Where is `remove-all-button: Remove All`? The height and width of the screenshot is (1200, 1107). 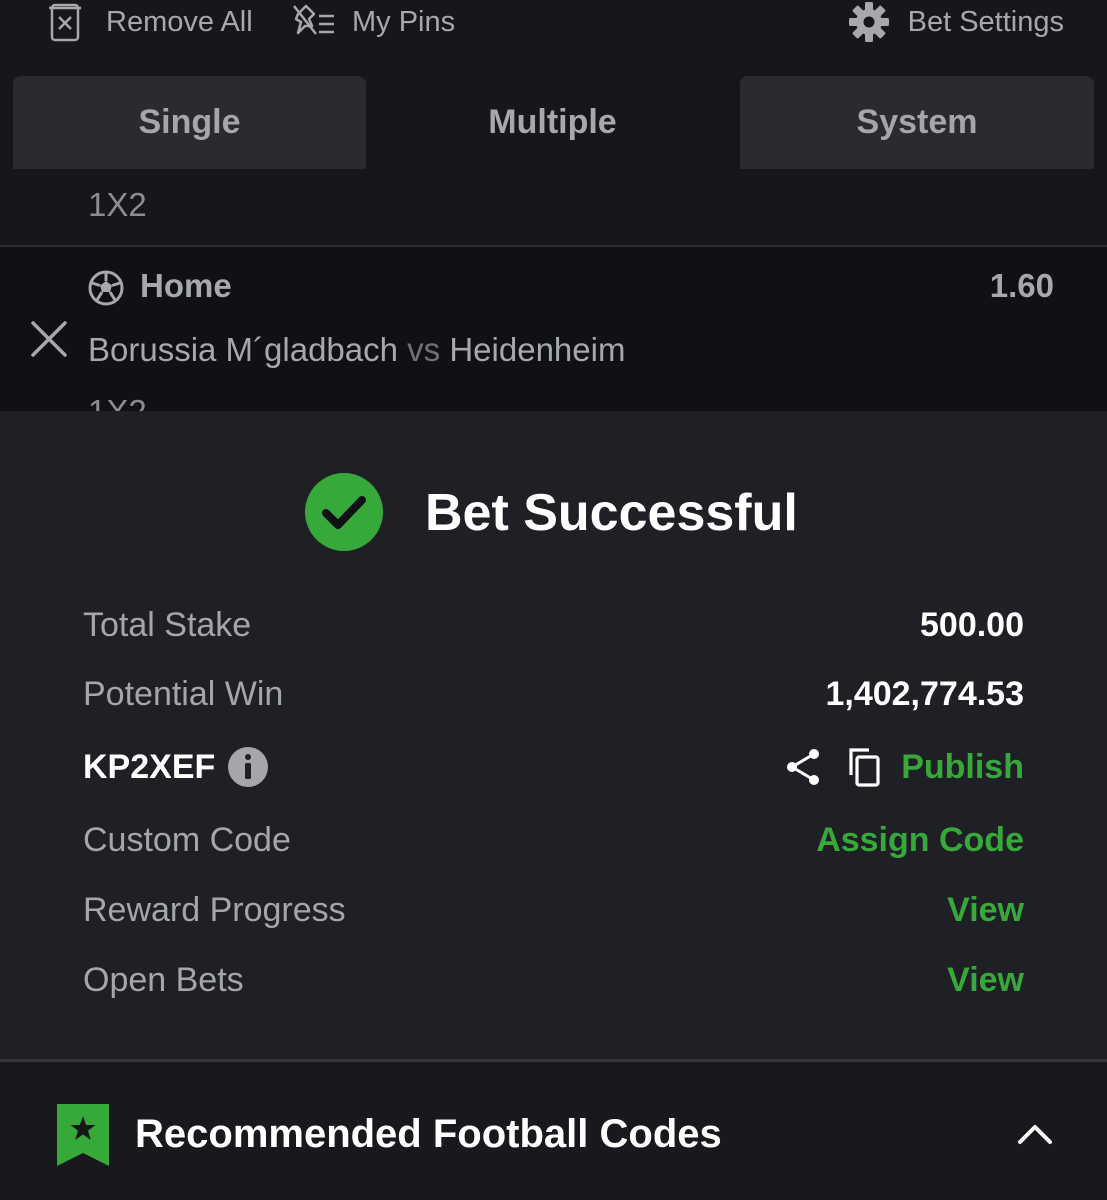
remove-all-button: Remove All is located at coordinates (150, 22).